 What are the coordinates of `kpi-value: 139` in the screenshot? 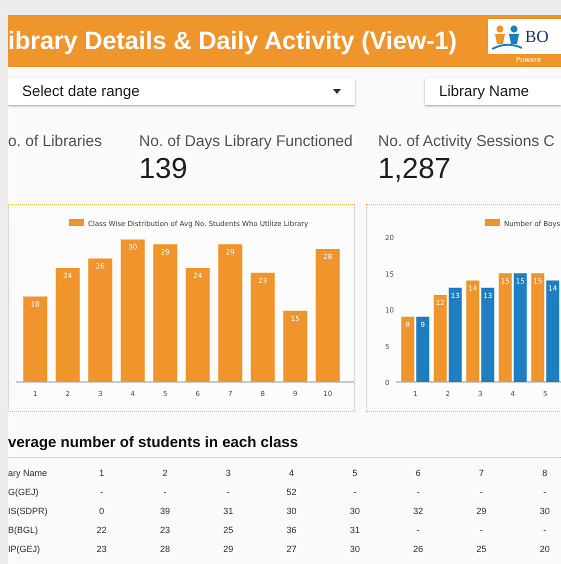 It's located at (163, 169).